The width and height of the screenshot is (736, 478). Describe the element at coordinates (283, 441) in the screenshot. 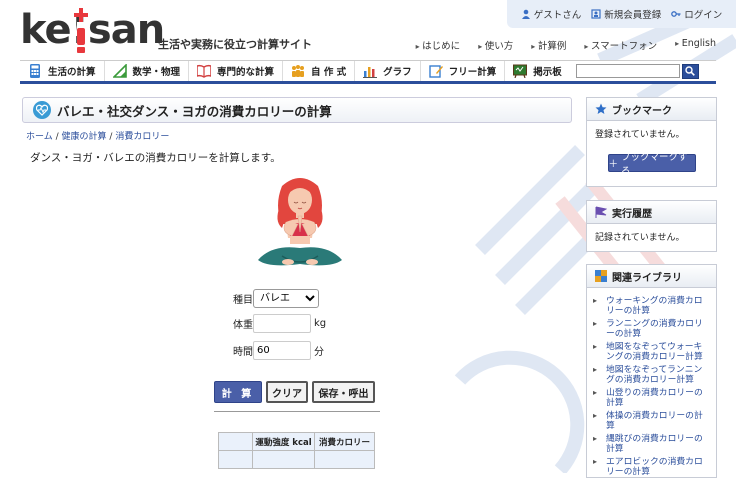

I see `table-header-intensity: 運動強度 kcal` at that location.